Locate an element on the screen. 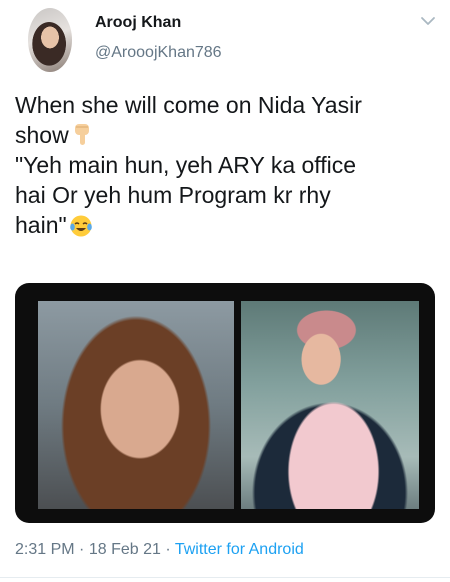  tweet-text-line: hai Or yeh hum Program kr rhy is located at coordinates (173, 195).